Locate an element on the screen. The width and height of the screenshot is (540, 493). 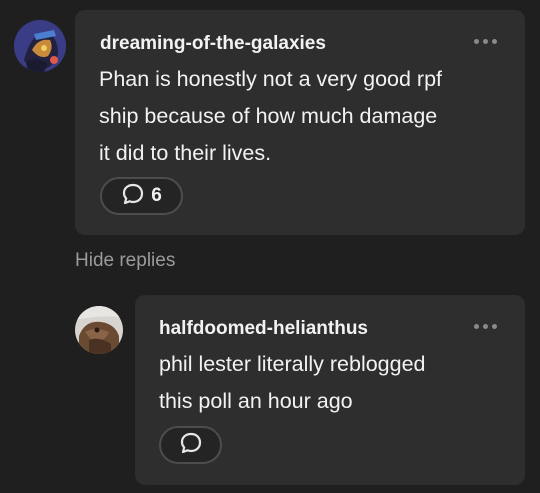
reply-text-line: phil lester literally reblogged is located at coordinates (292, 364).